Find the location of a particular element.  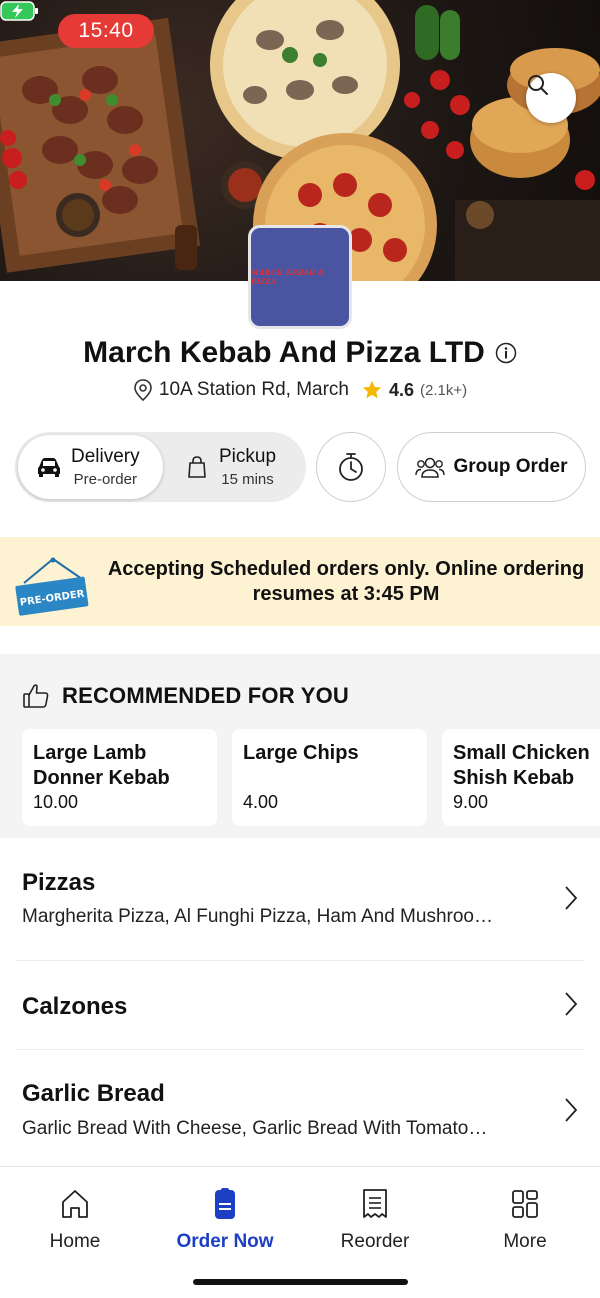

group-people-icon is located at coordinates (430, 467).